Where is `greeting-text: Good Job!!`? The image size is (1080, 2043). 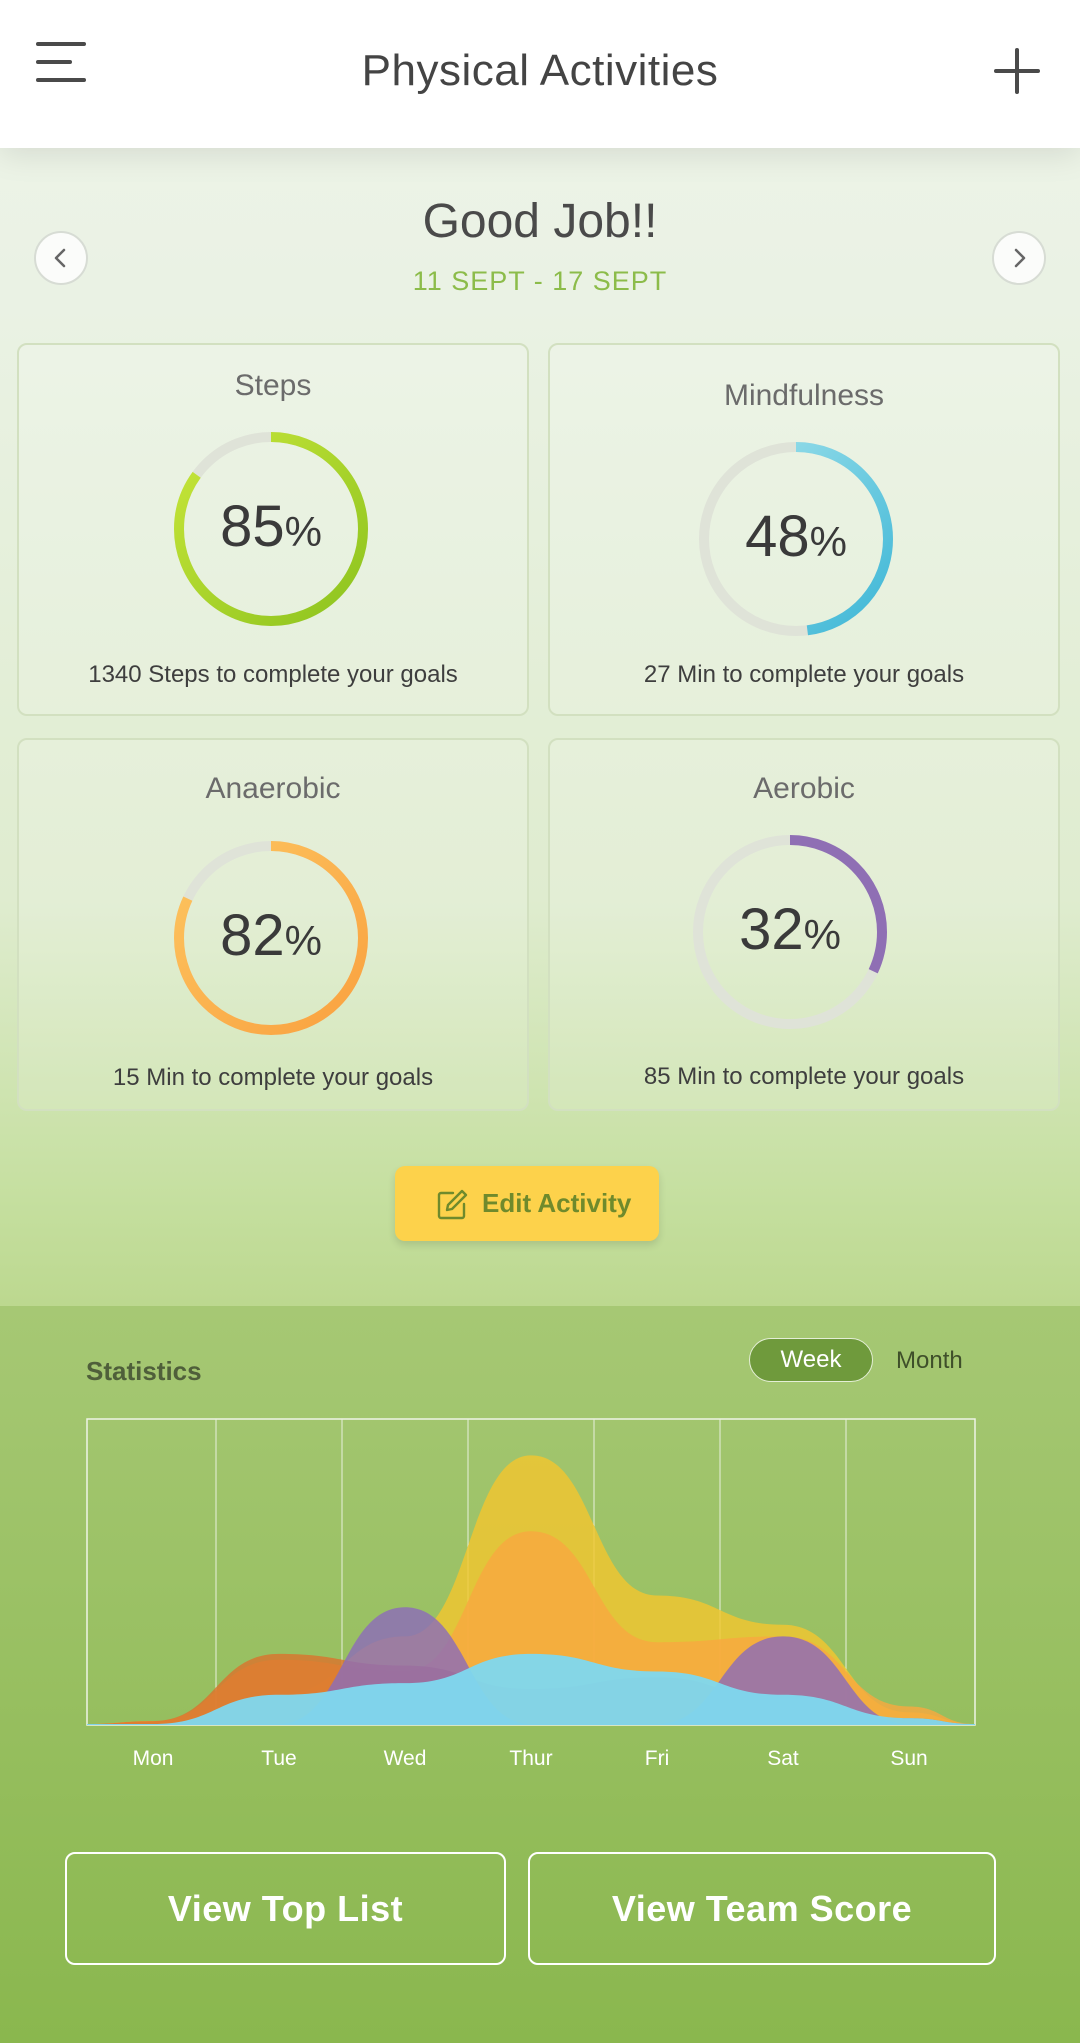 greeting-text: Good Job!! is located at coordinates (540, 221).